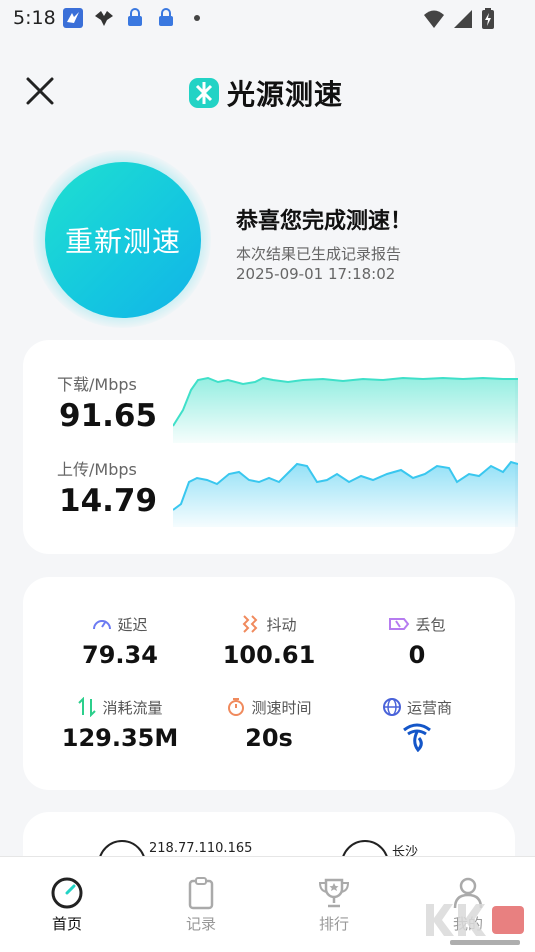 The height and width of the screenshot is (952, 535). What do you see at coordinates (316, 274) in the screenshot?
I see `report-time: 2025-09-01 17:18:02` at bounding box center [316, 274].